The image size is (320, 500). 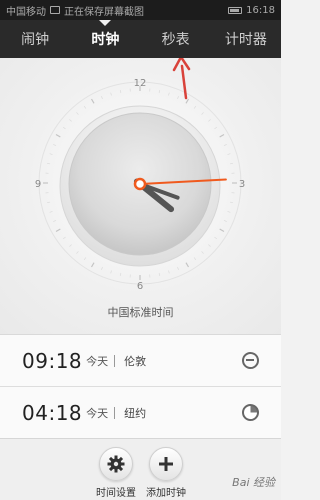 I want to click on gear-icon, so click(x=116, y=464).